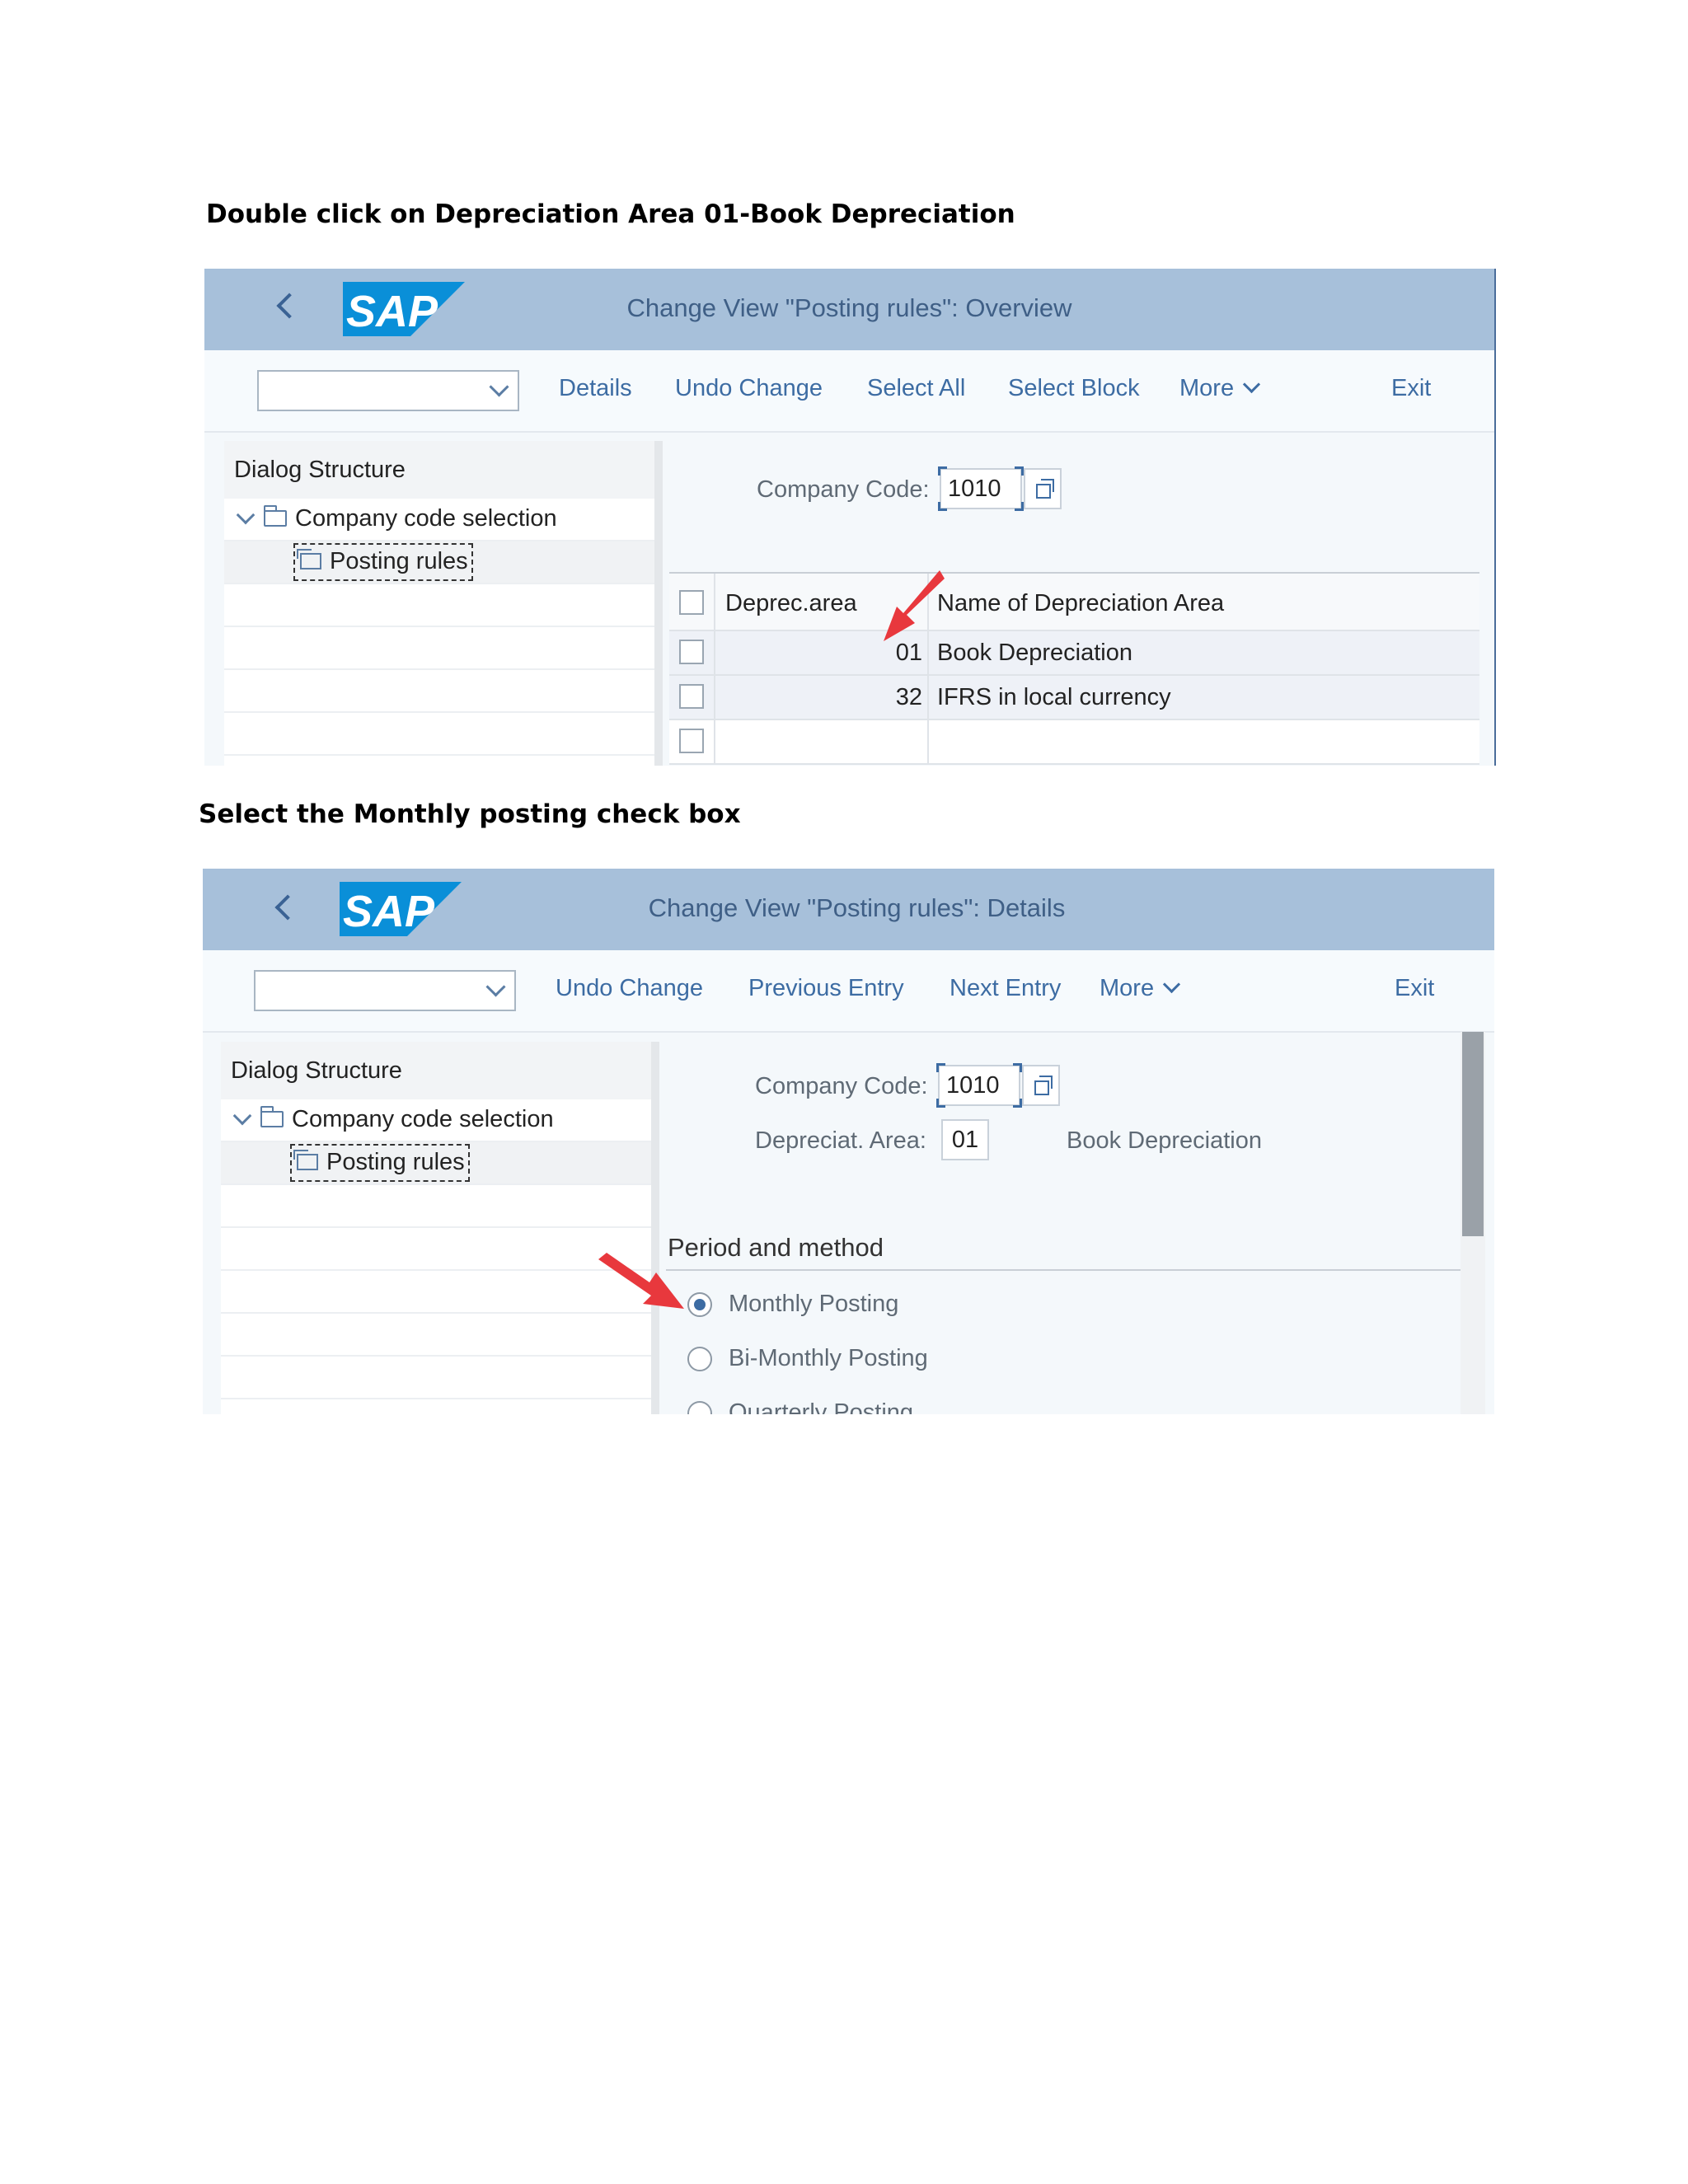 The height and width of the screenshot is (2184, 1688). I want to click on shell-header: SAP Change View "Posting rules": Details, so click(849, 909).